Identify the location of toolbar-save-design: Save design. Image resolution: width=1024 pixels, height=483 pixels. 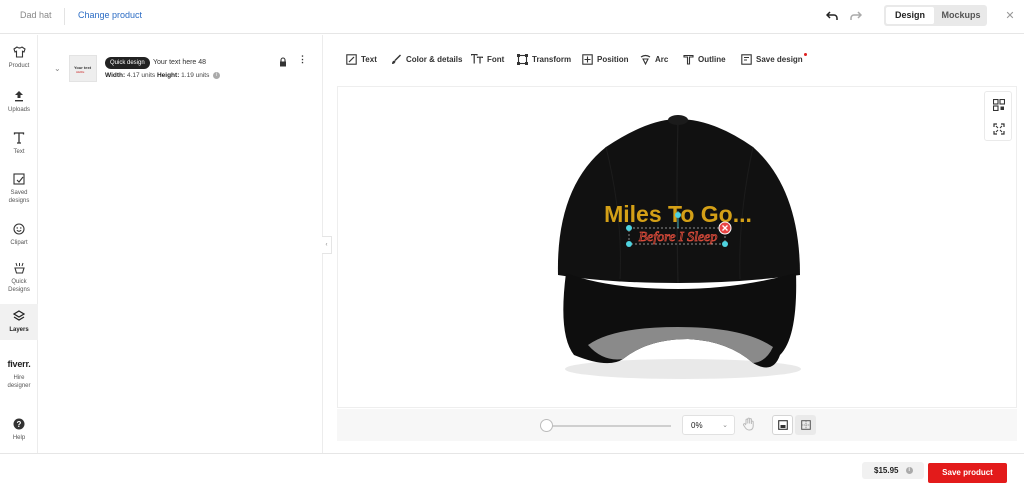
(774, 59).